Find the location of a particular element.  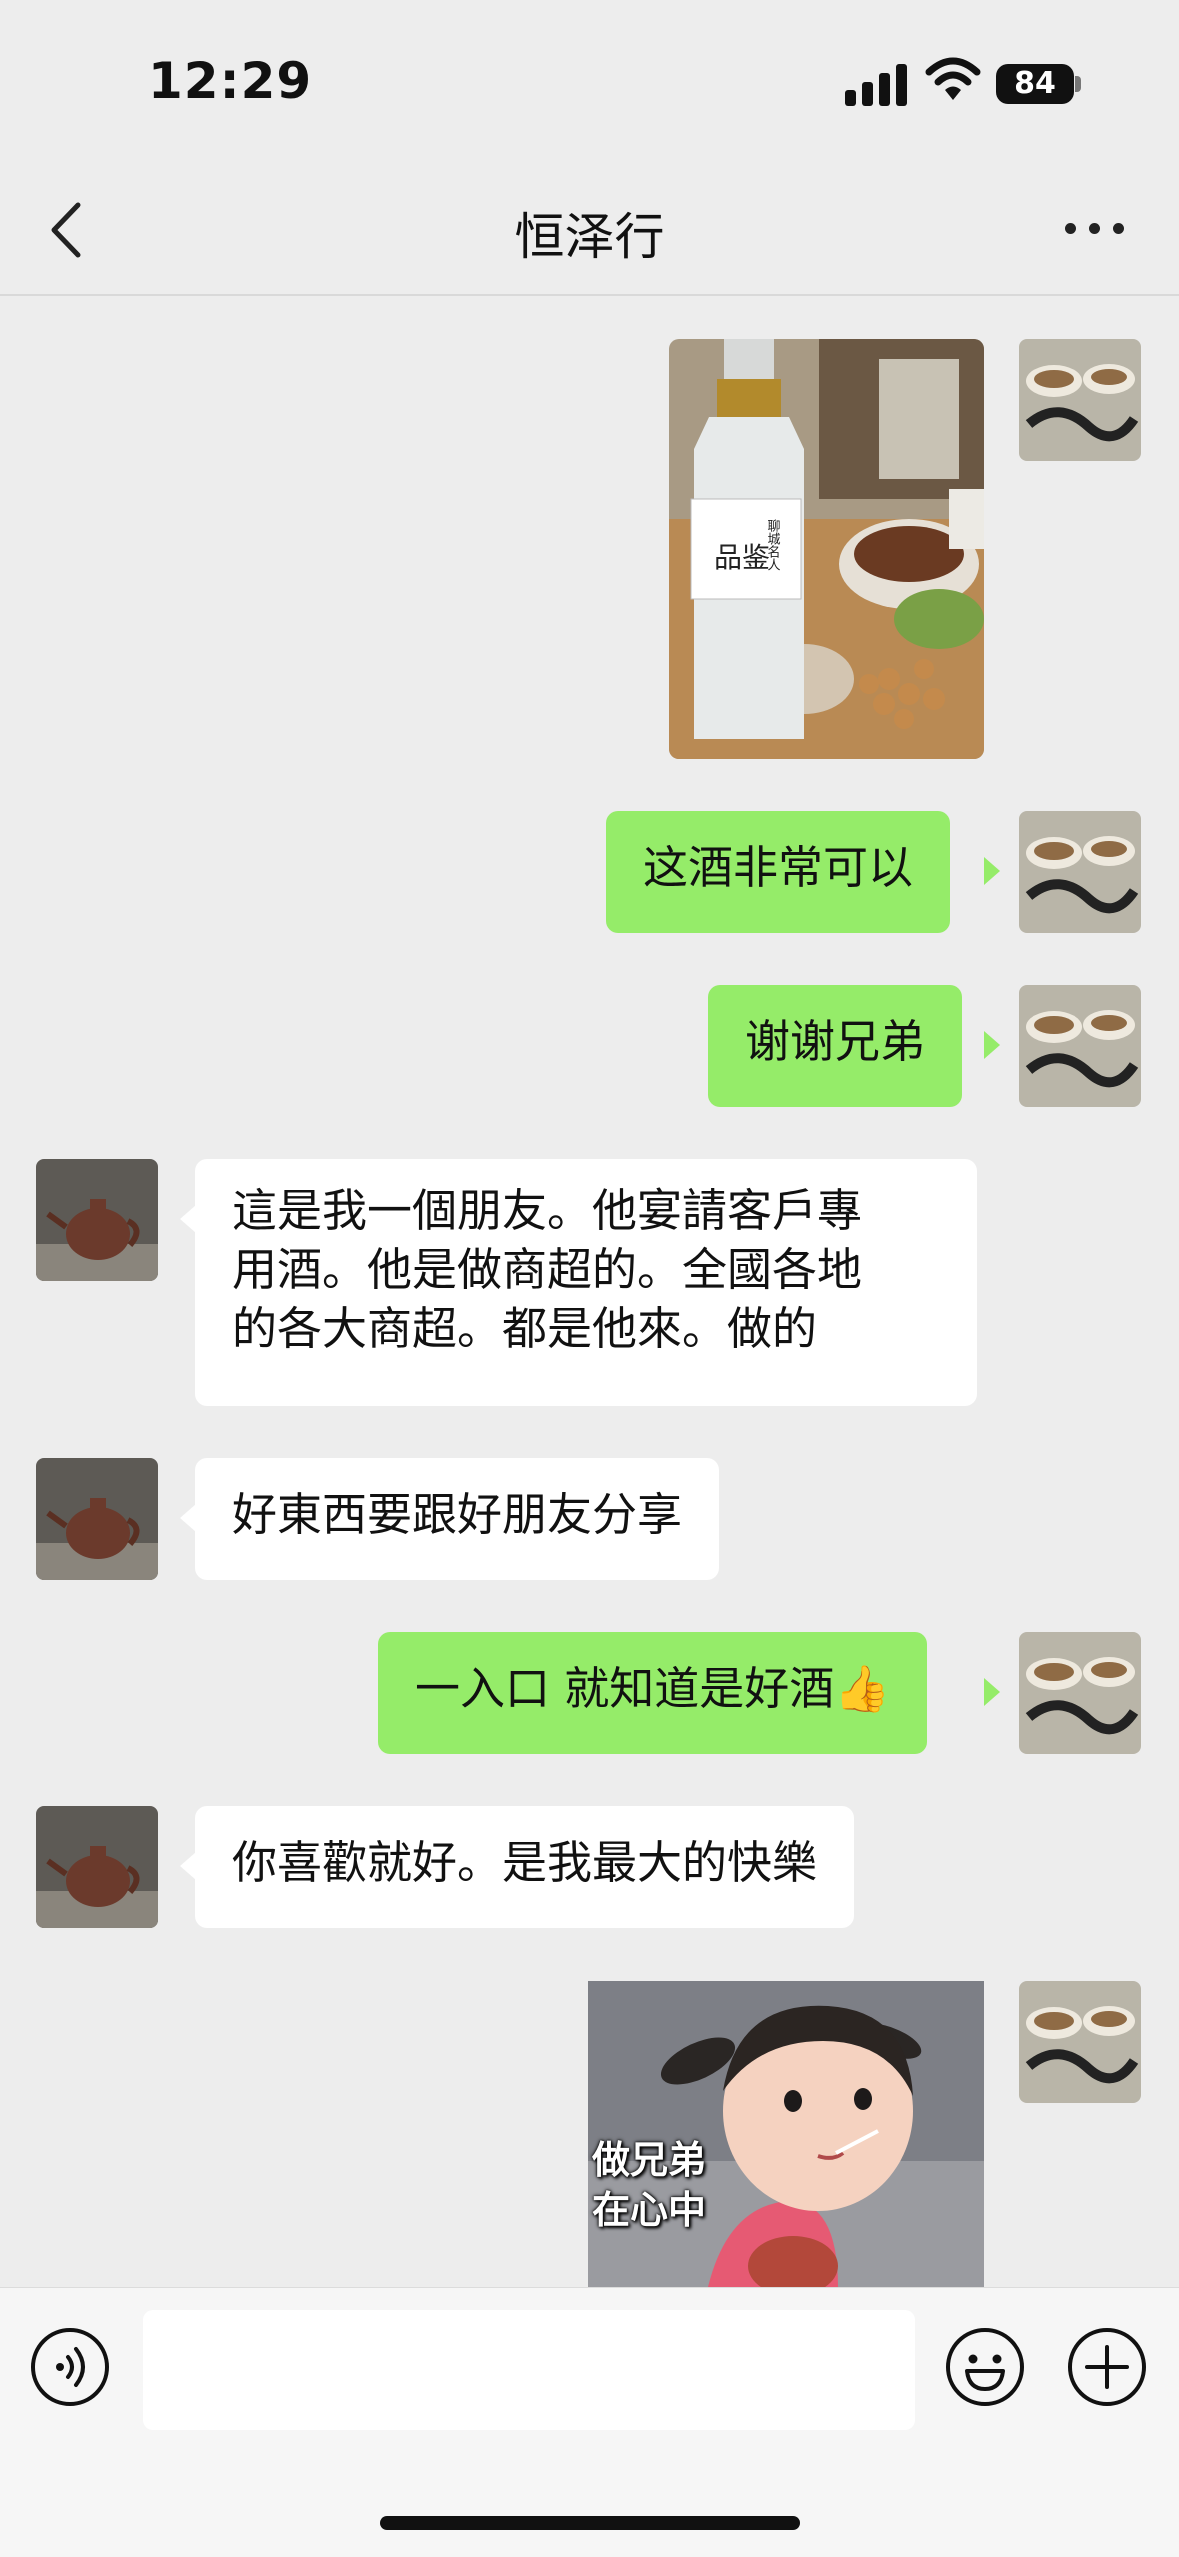

bottle-photo: 品鉴 聊城名人 is located at coordinates (826, 549).